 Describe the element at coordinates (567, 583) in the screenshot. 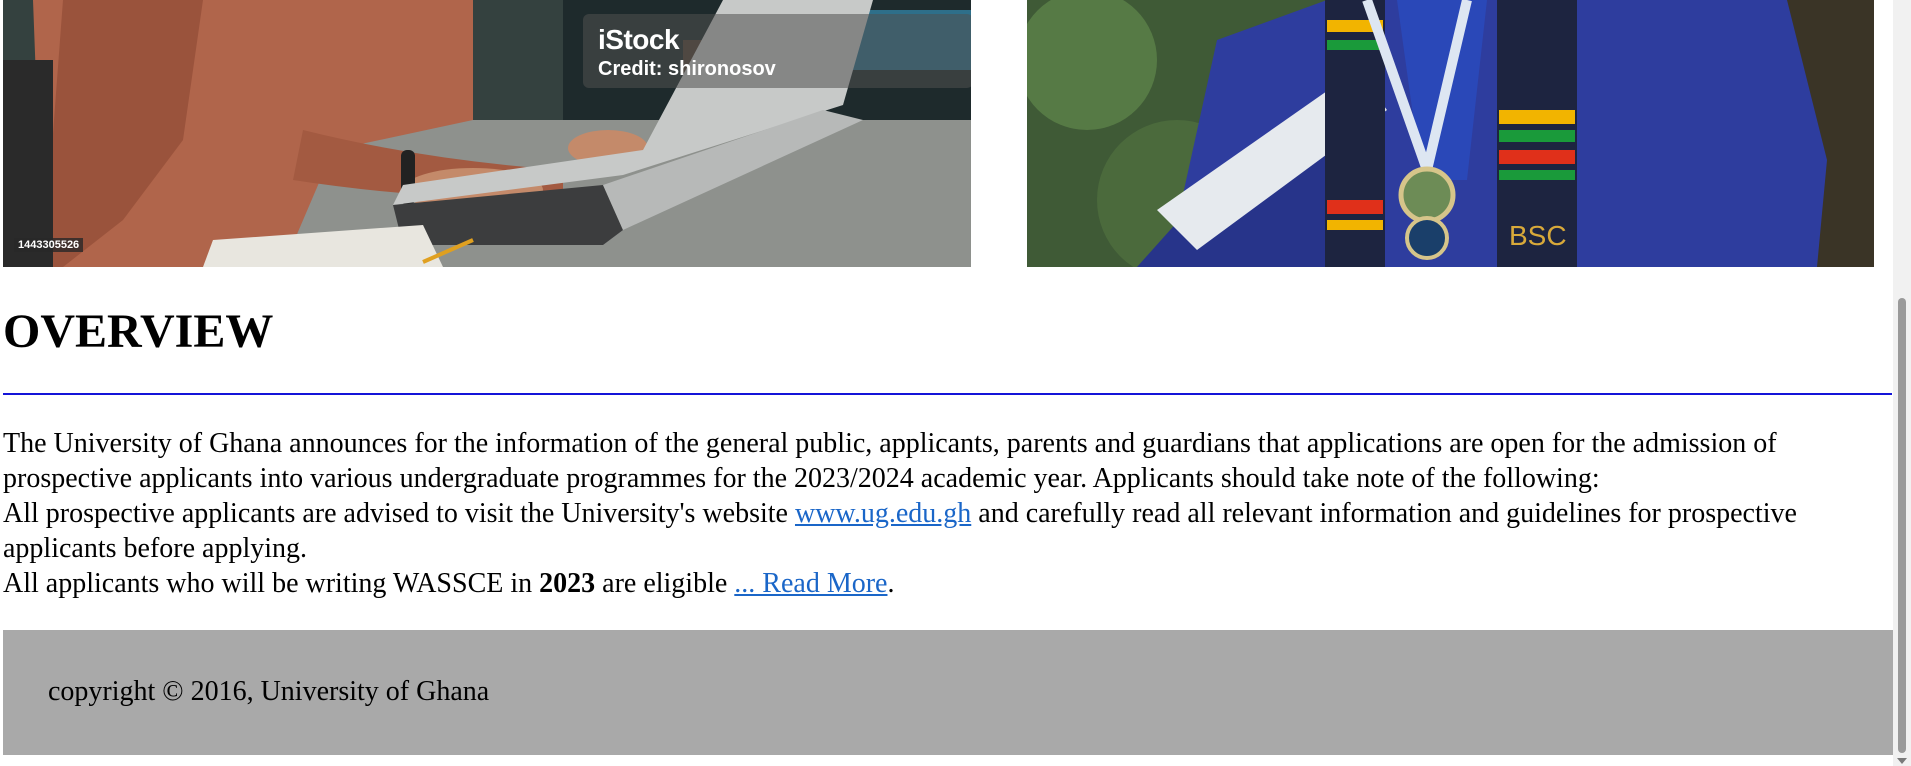

I see `wassce-year: 2023` at that location.